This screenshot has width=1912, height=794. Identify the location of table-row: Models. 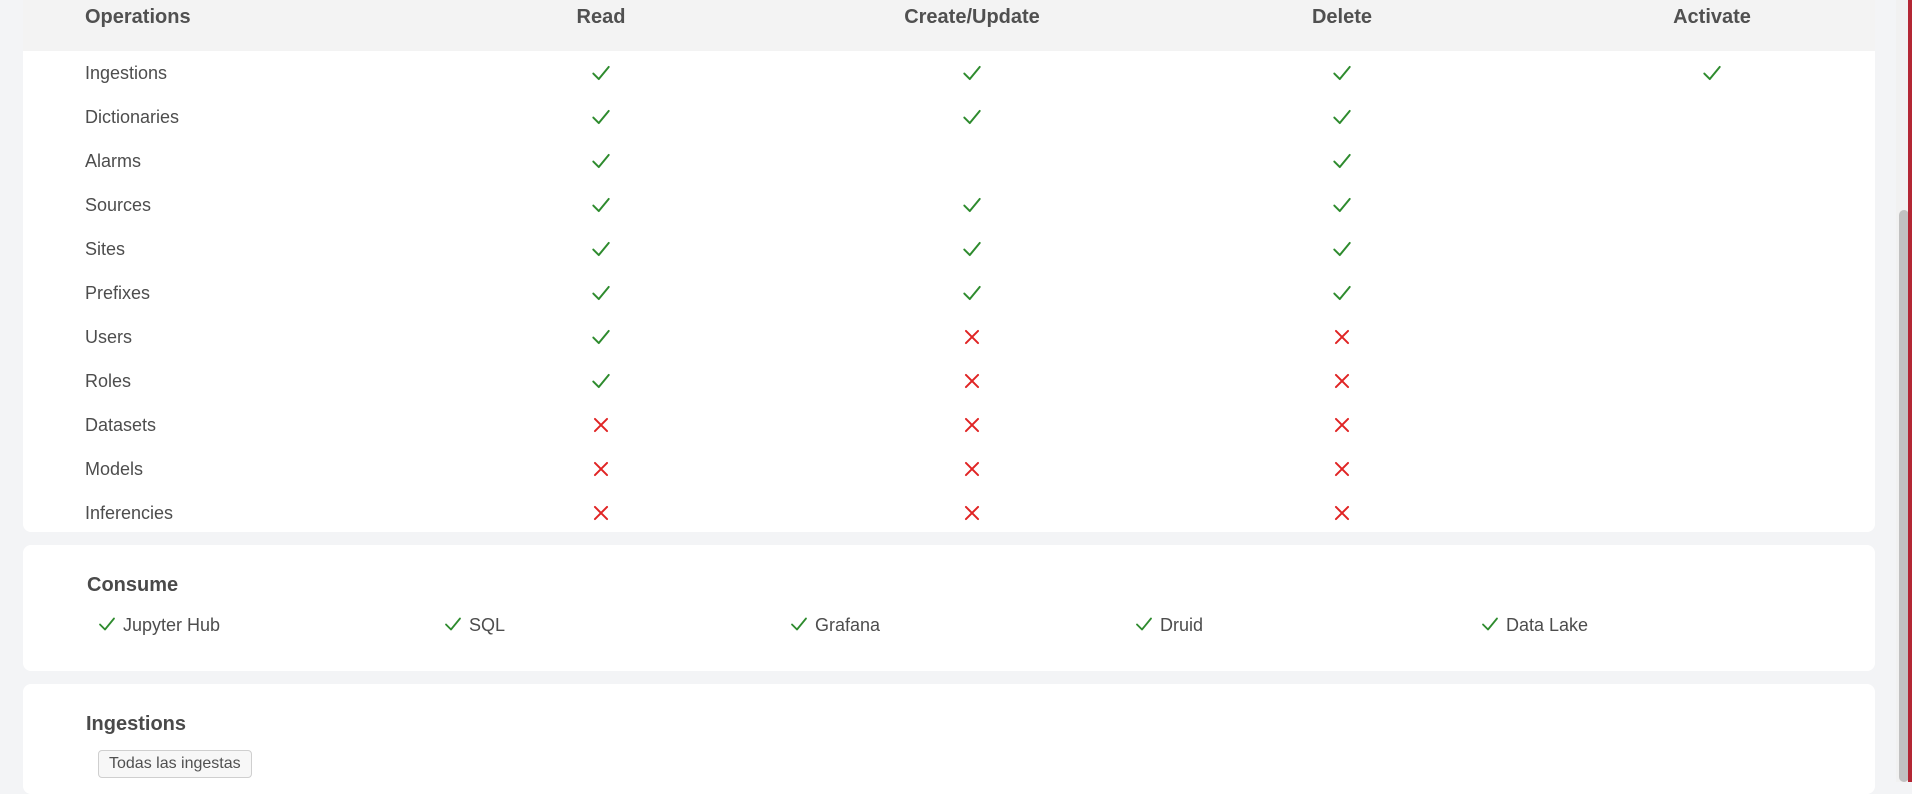
(949, 469).